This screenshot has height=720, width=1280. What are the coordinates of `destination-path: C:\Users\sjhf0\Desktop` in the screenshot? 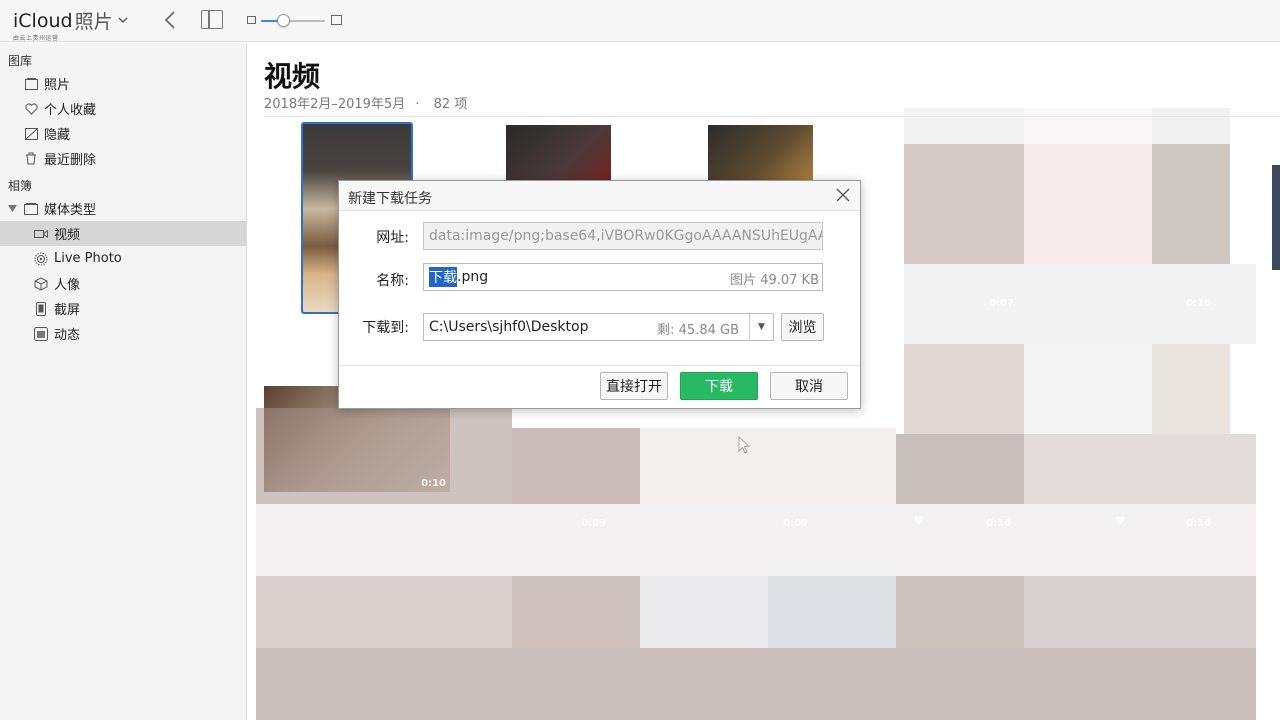 It's located at (509, 327).